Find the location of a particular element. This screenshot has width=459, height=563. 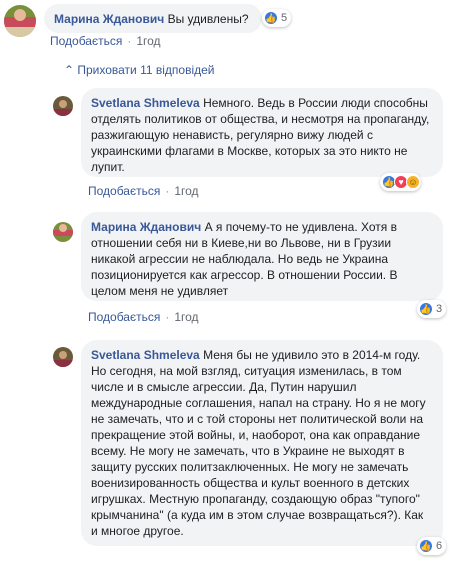

comment-text: Вы удивлены? is located at coordinates (208, 19).